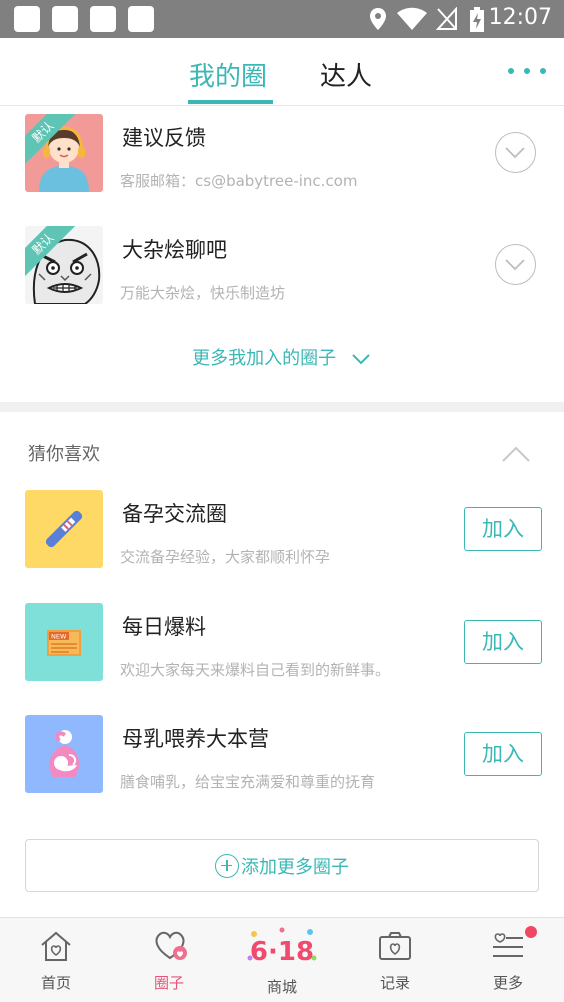  Describe the element at coordinates (264, 358) in the screenshot. I see `more-joined-label: 更多我加入的圈子` at that location.